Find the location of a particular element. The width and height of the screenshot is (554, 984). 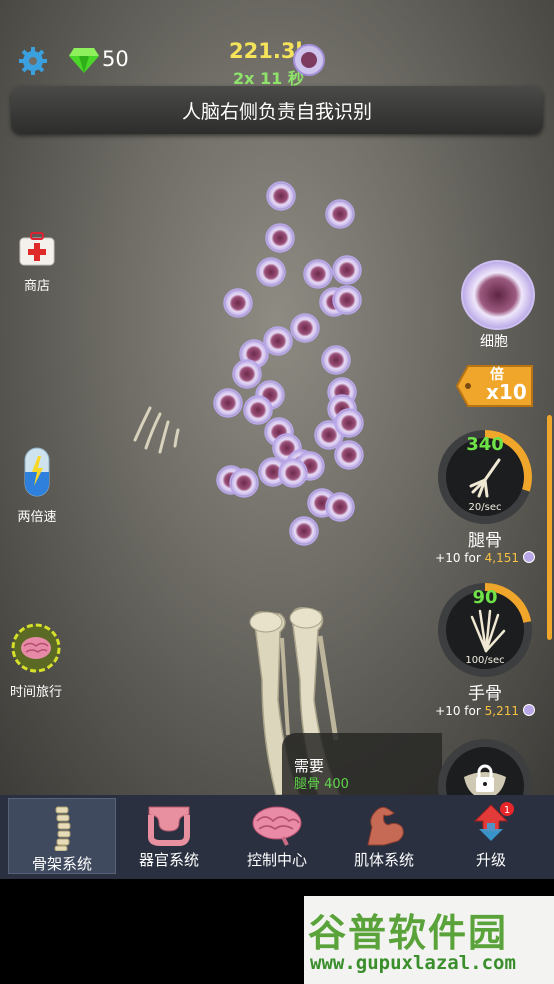

intestine-icon is located at coordinates (169, 826).